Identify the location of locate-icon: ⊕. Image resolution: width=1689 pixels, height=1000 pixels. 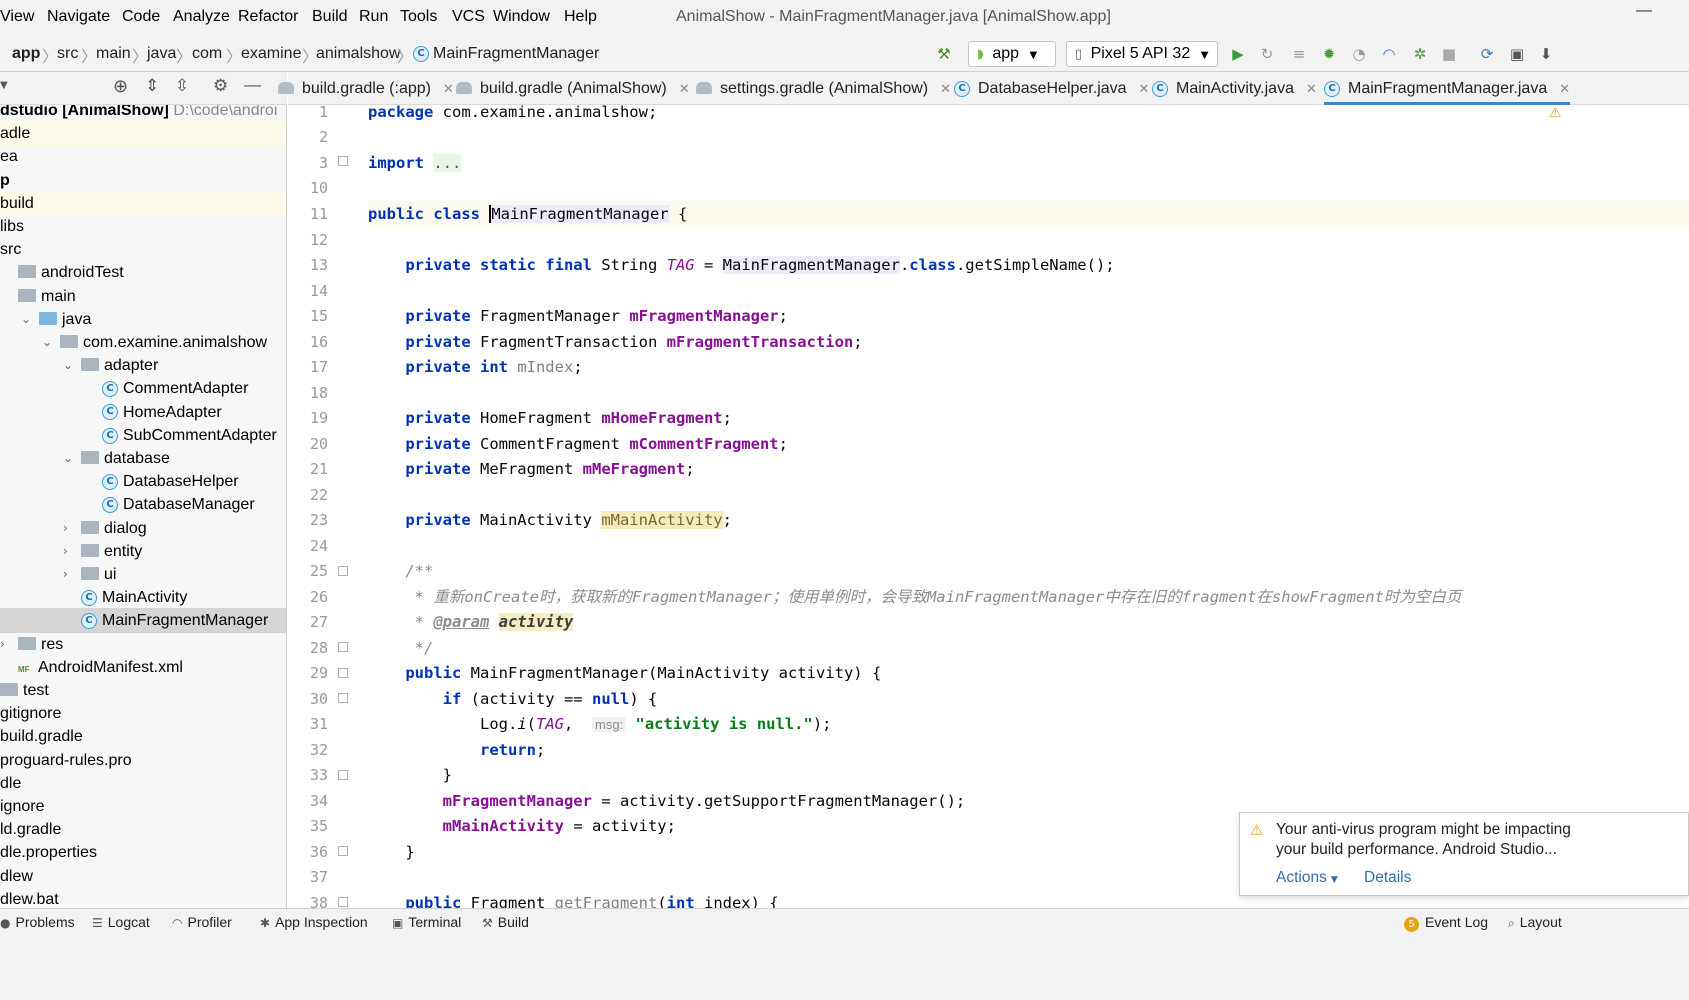
(120, 86).